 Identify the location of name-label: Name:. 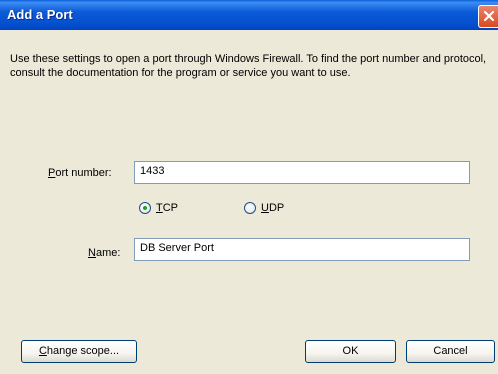
(104, 253).